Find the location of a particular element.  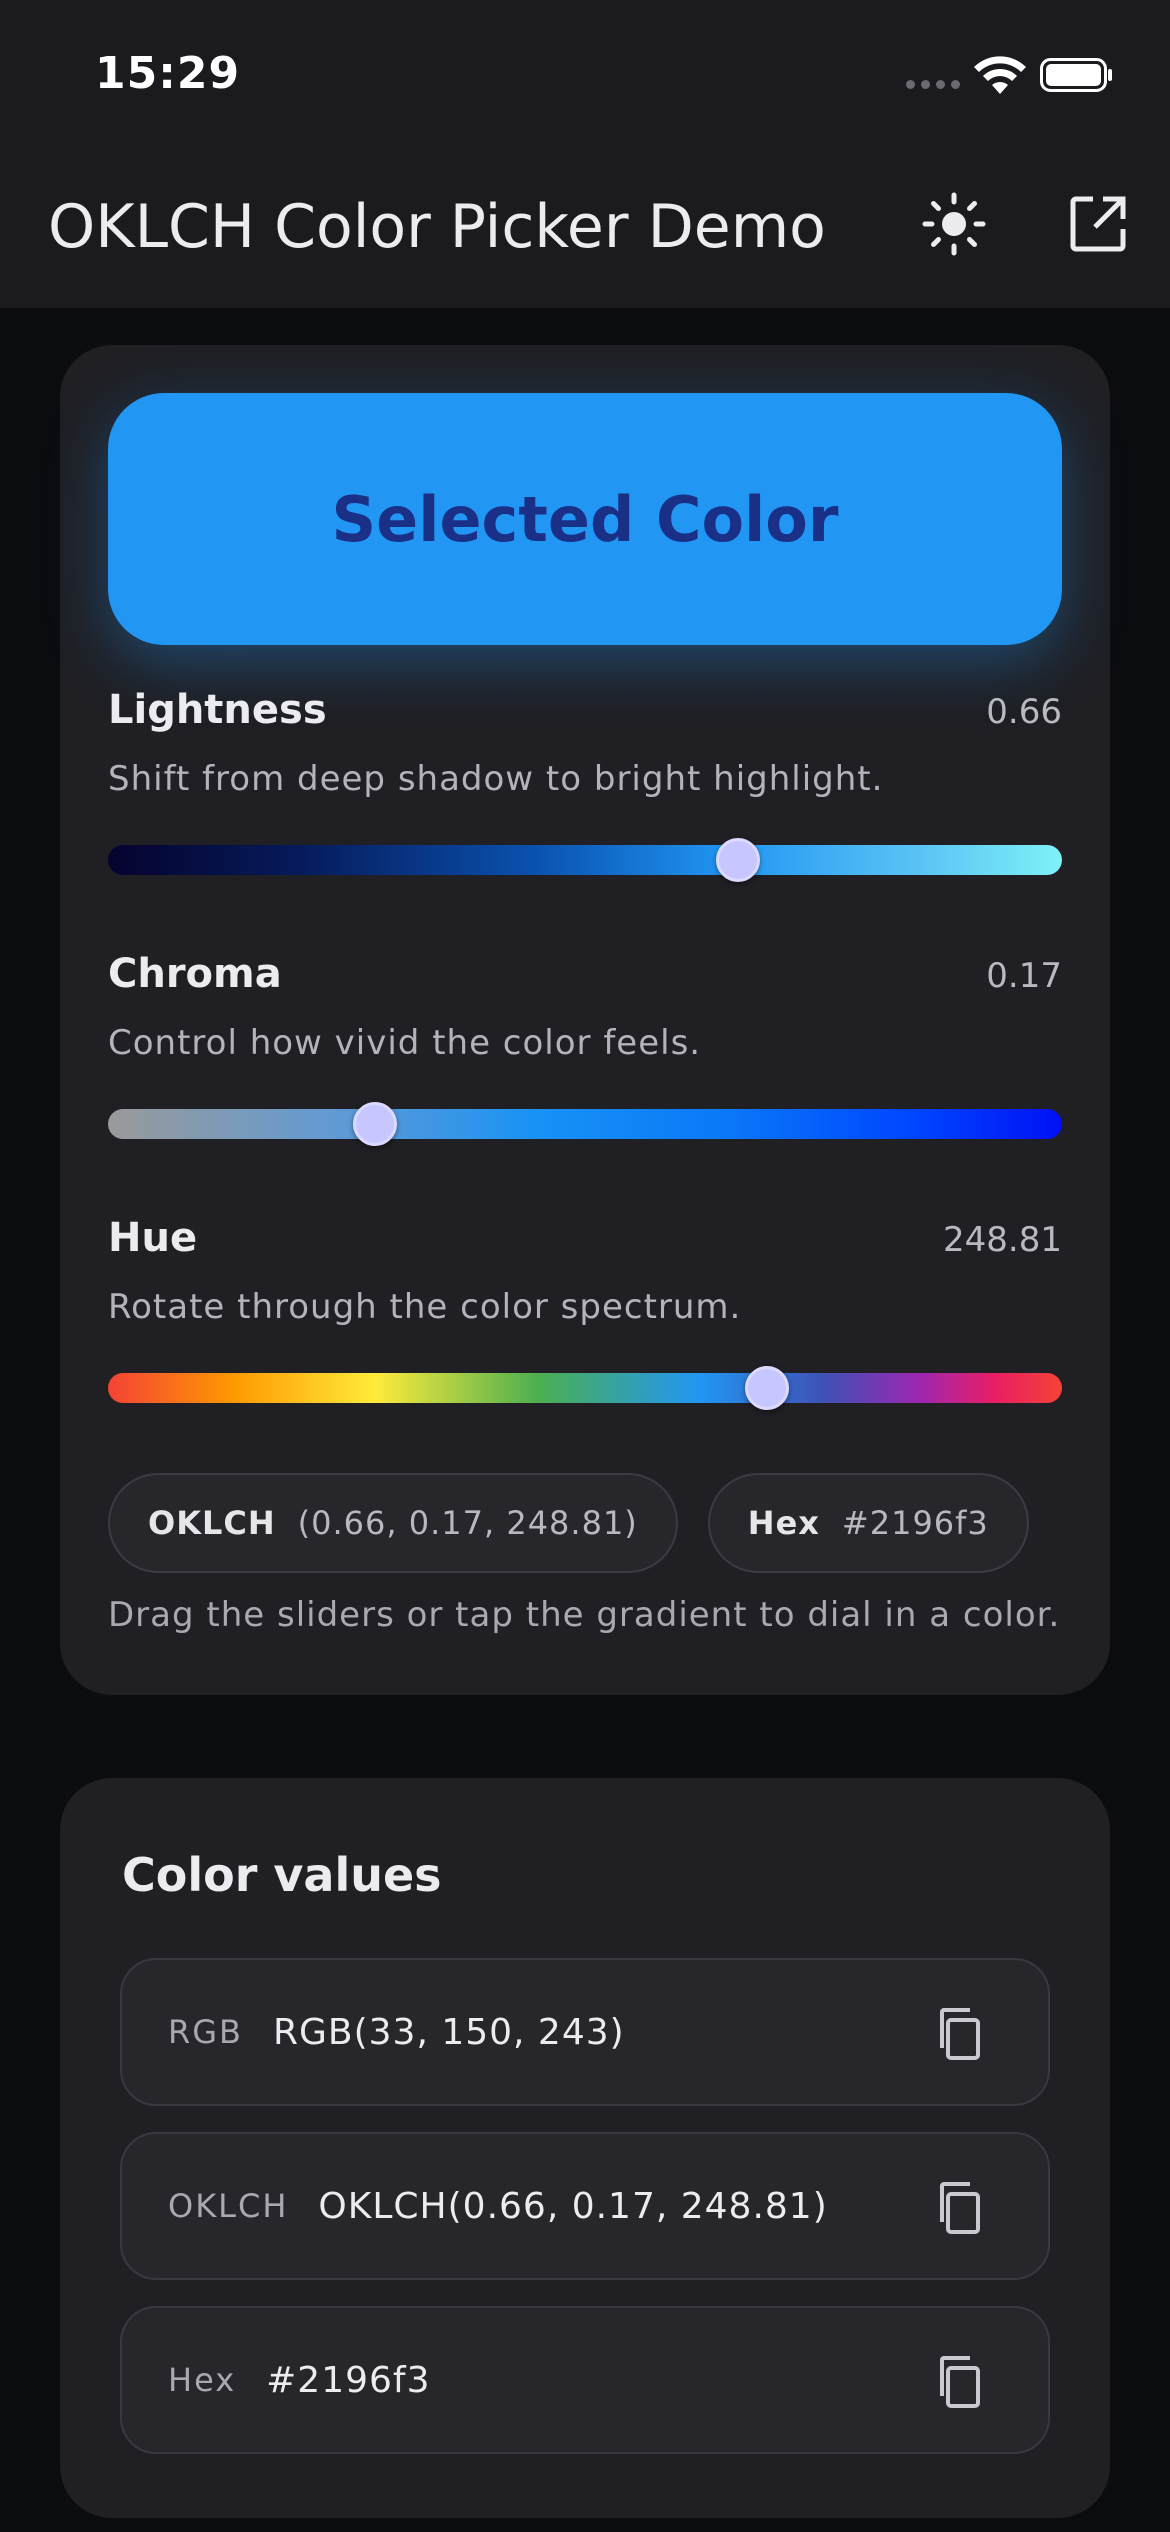

row-key: Hex is located at coordinates (202, 2380).